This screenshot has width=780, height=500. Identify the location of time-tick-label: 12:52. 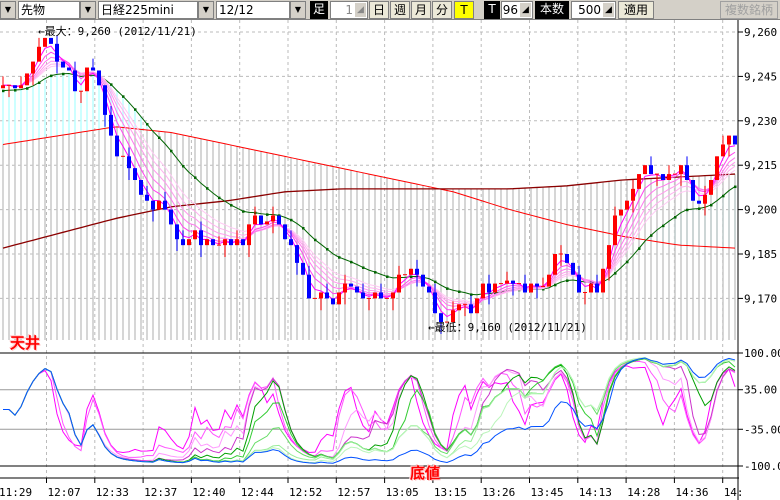
(305, 492).